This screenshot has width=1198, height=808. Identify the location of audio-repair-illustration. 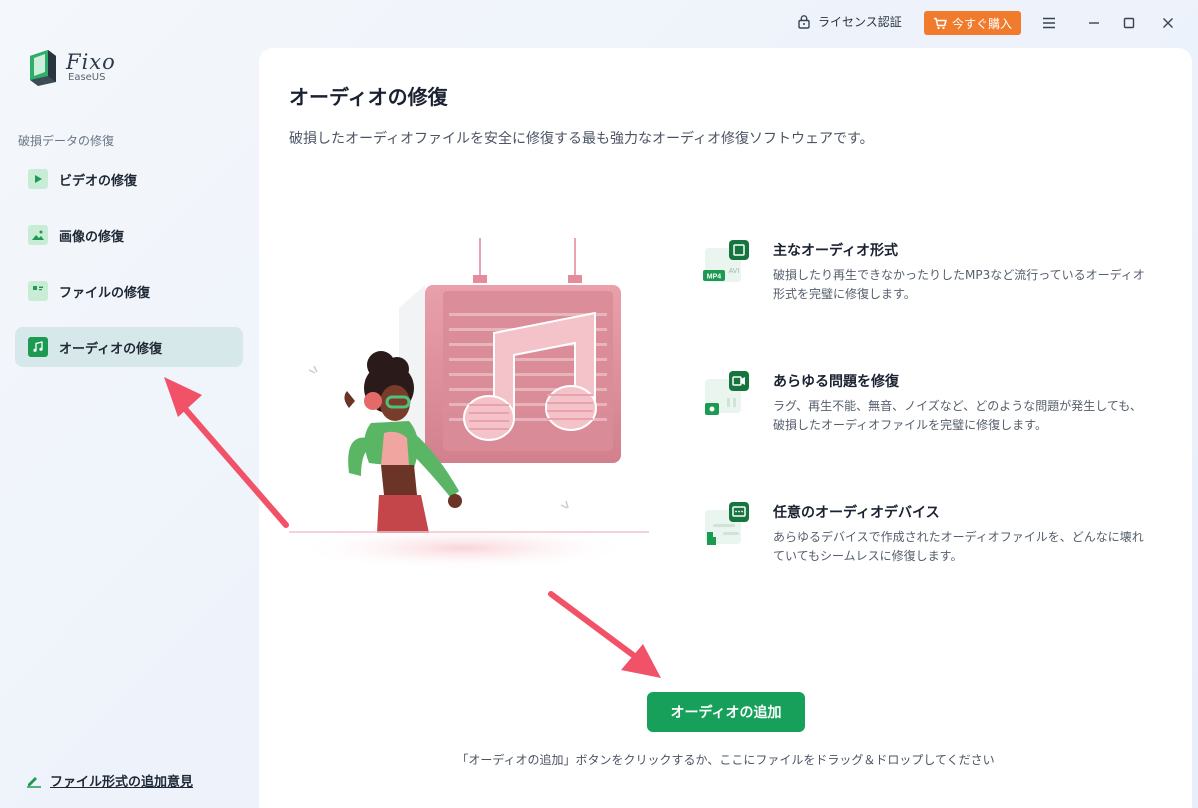
(474, 403).